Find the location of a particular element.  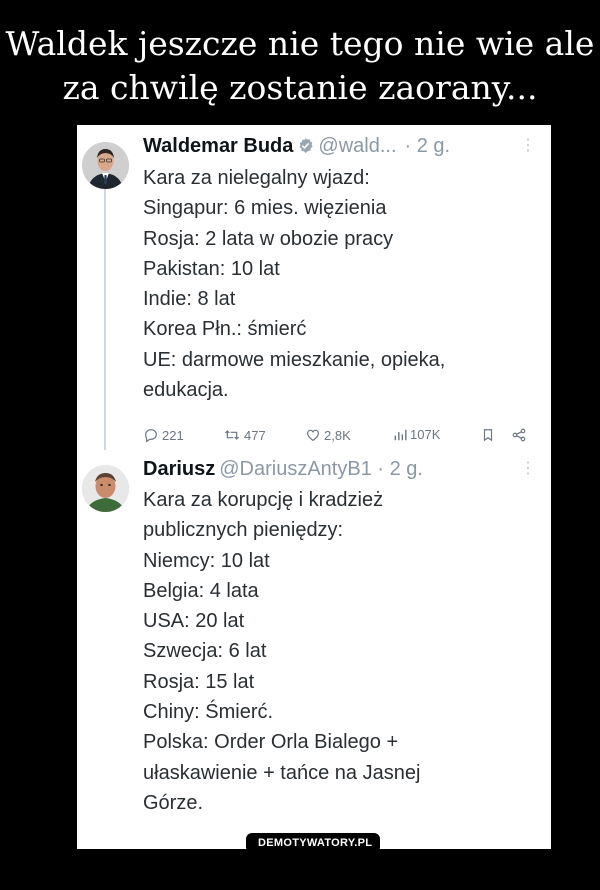

tweet-line: Polska: Order Orla Bialego + is located at coordinates (271, 742).